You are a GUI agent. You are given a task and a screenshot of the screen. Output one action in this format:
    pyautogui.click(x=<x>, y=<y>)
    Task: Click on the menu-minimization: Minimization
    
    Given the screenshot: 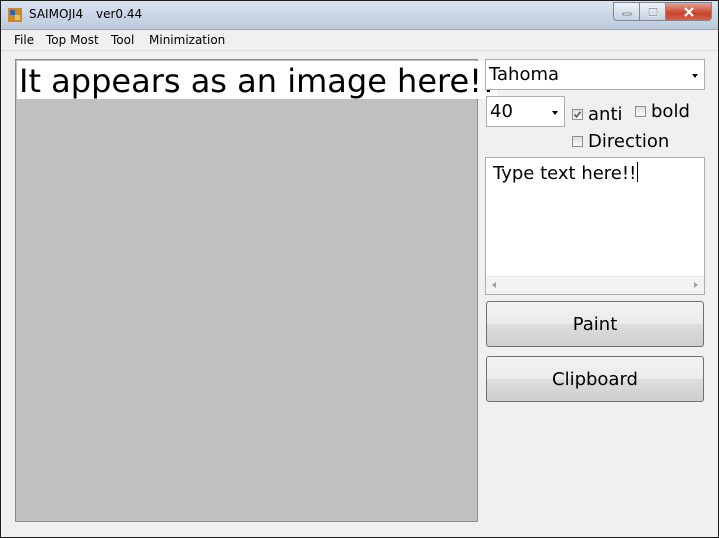 What is the action you would take?
    pyautogui.click(x=187, y=40)
    